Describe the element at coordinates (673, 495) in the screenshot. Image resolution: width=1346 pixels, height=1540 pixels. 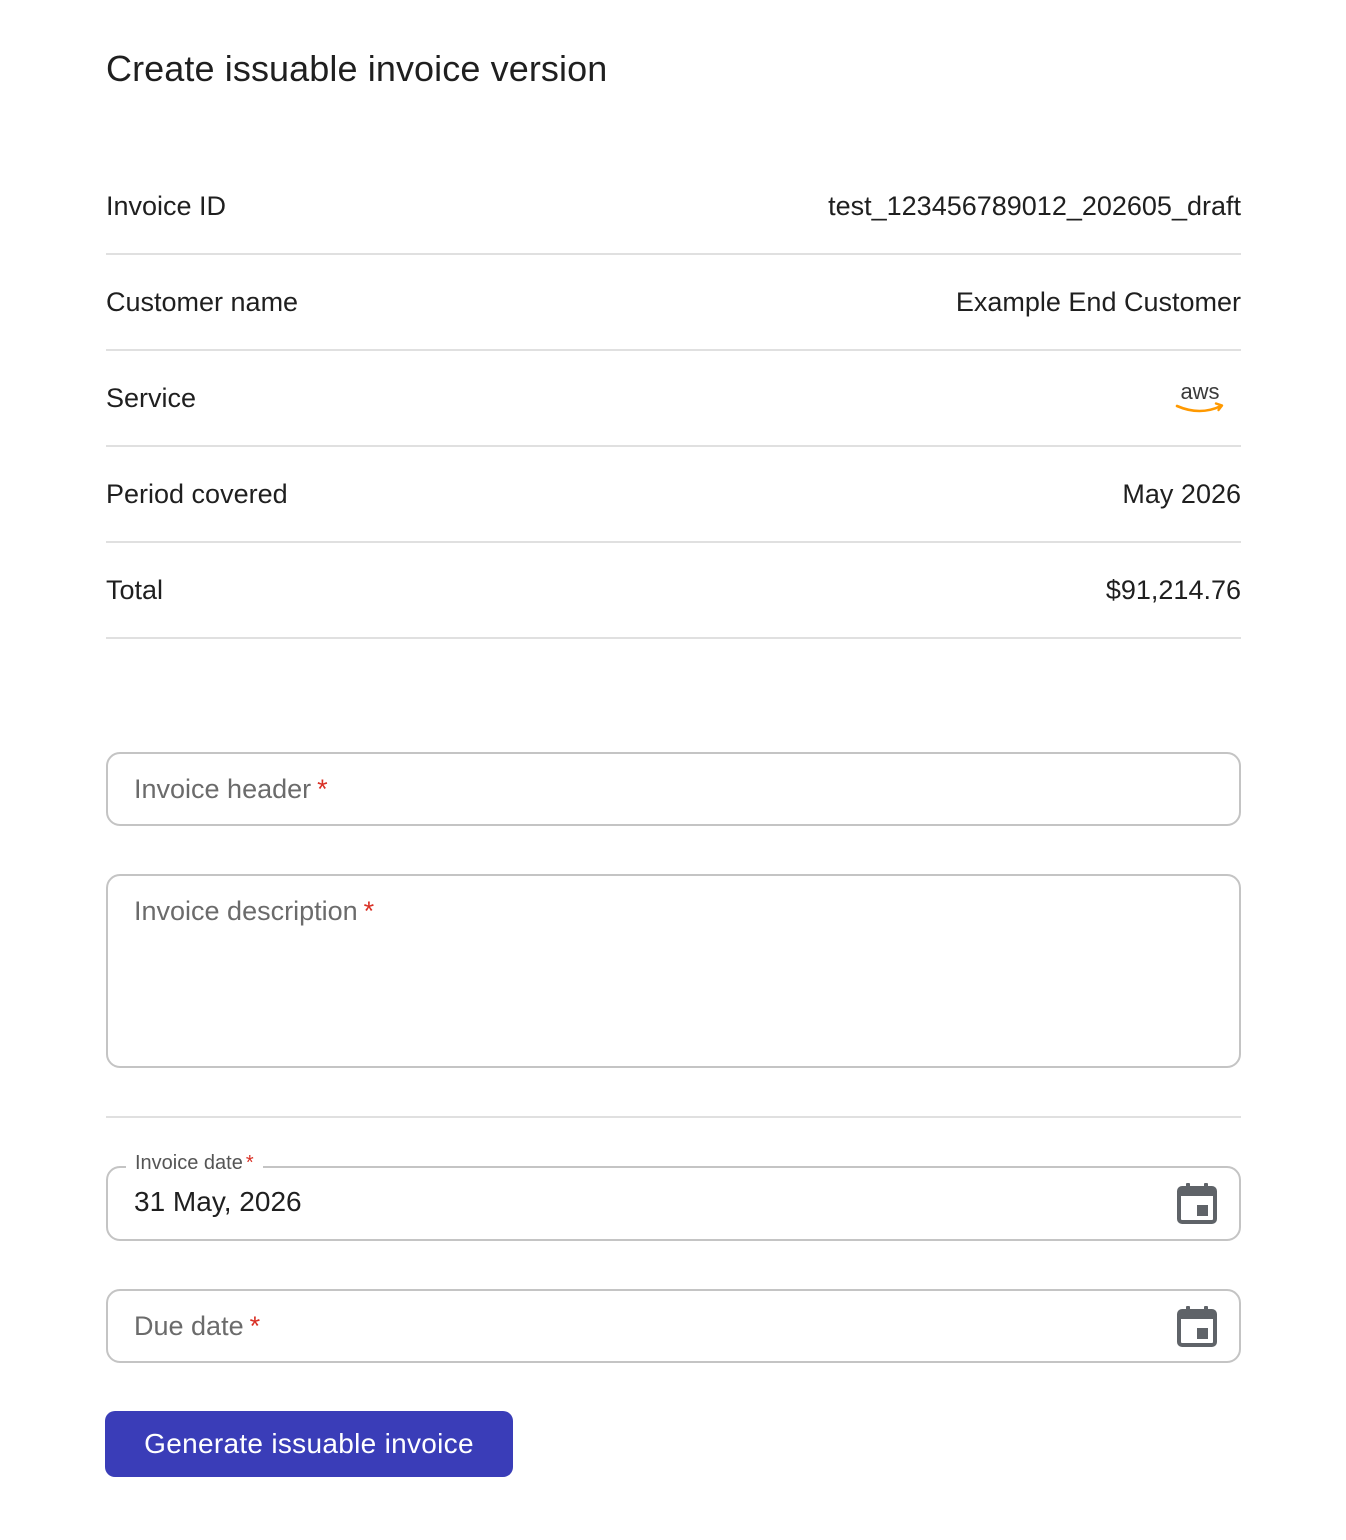
I see `summary-row-period-covered: Period covered May 2026` at that location.